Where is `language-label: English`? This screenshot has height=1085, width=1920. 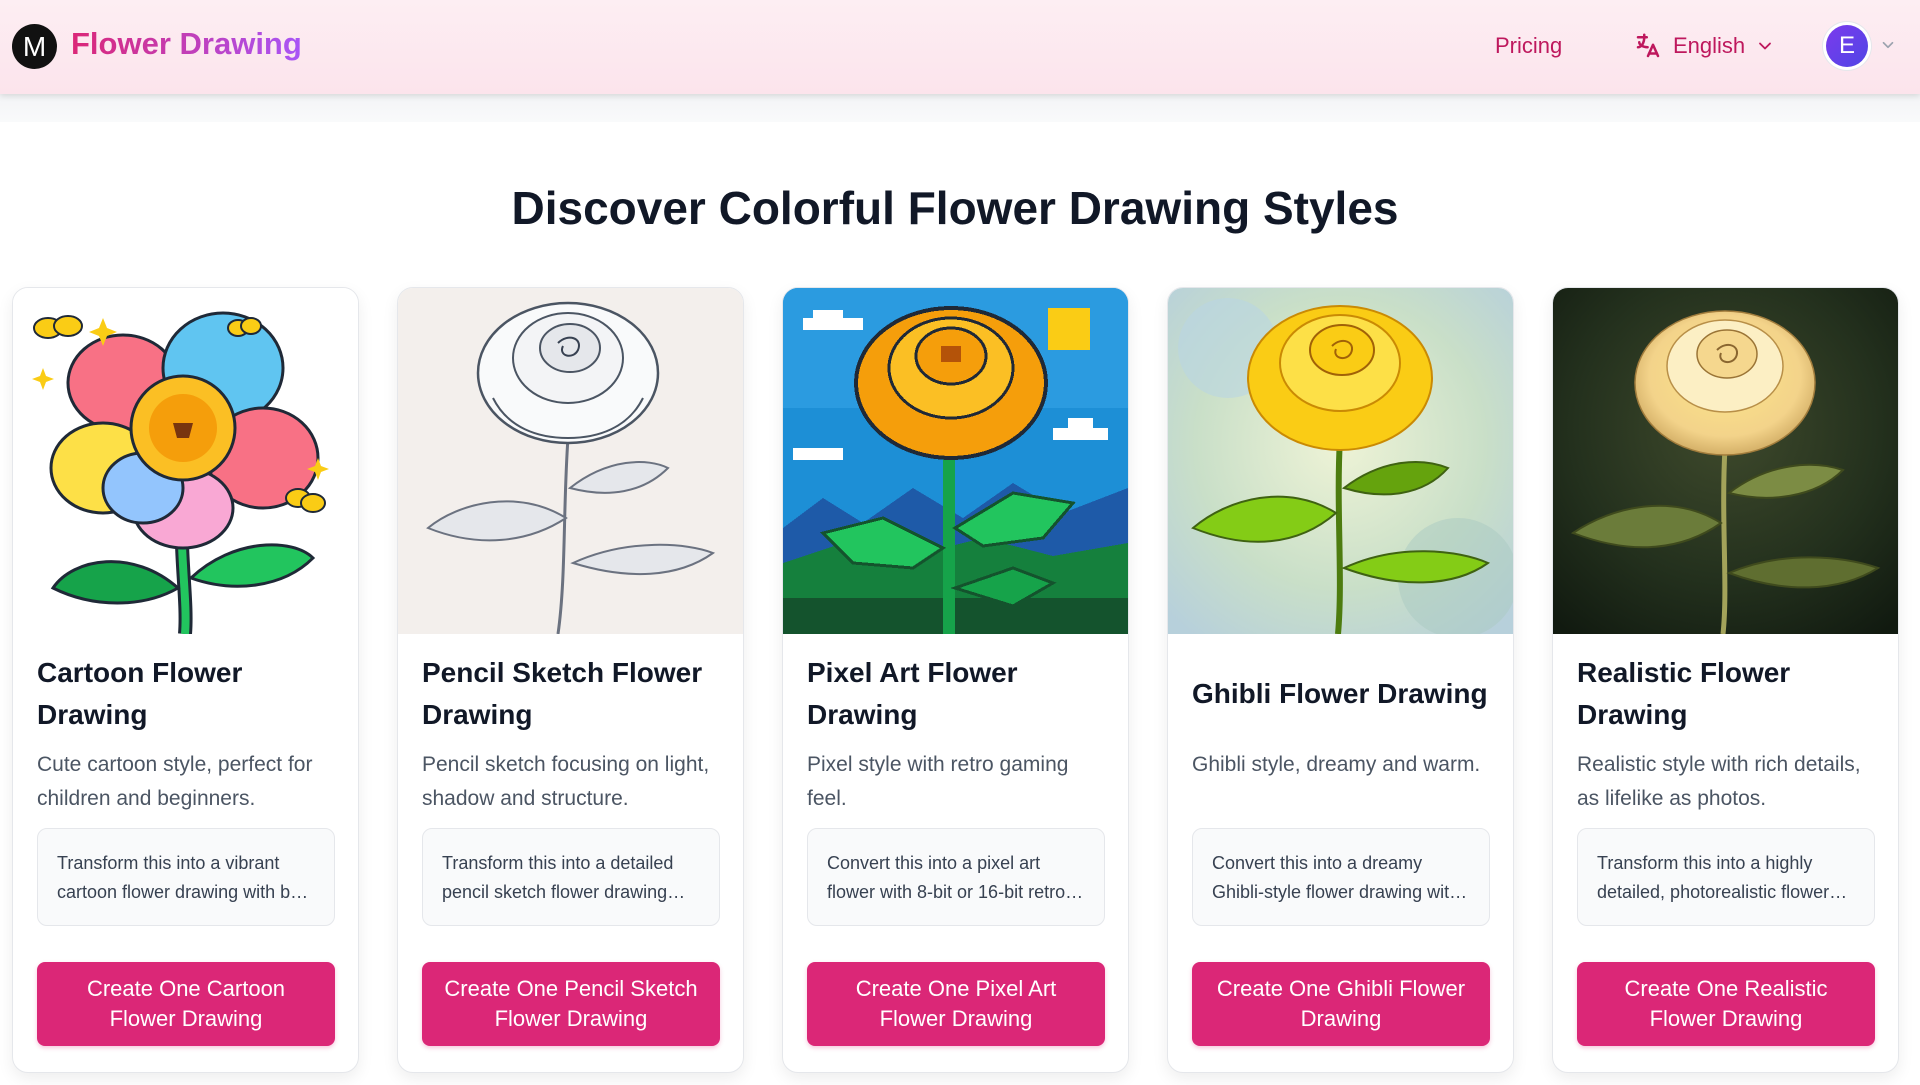 language-label: English is located at coordinates (1709, 45).